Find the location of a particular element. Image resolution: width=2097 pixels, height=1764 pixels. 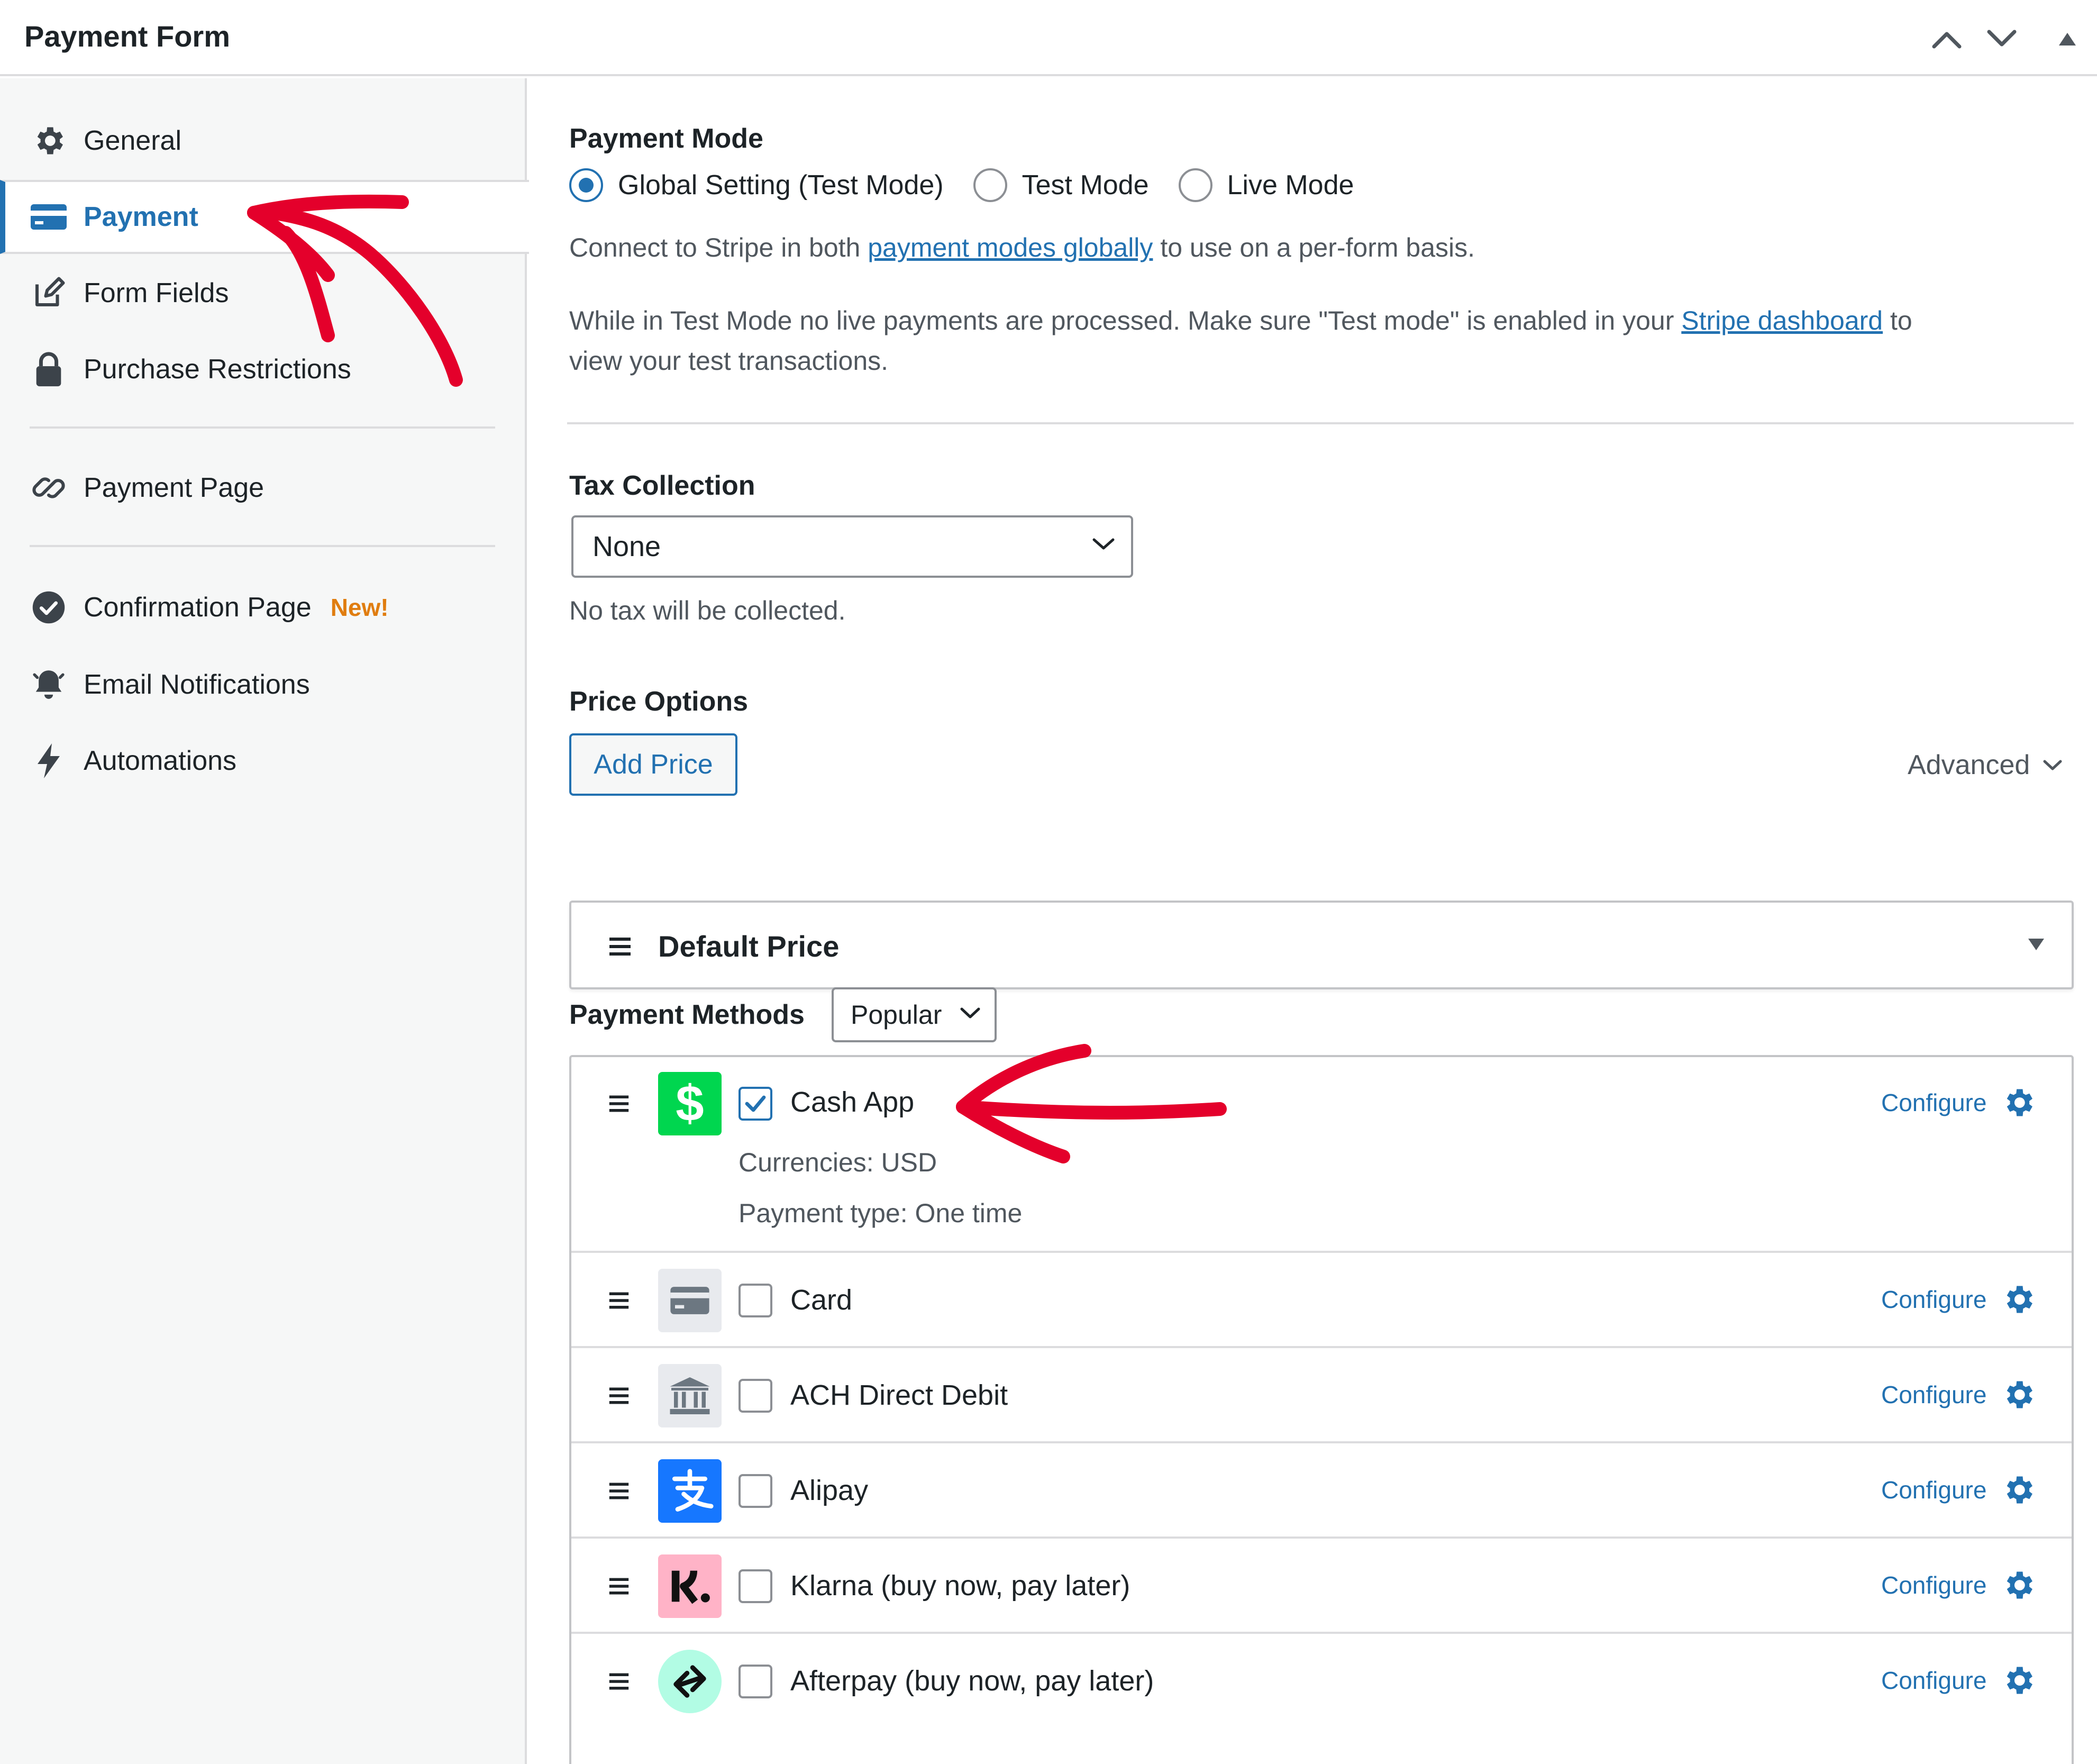

payment-method-ach: ACH Direct Debit Configure is located at coordinates (1321, 1395).